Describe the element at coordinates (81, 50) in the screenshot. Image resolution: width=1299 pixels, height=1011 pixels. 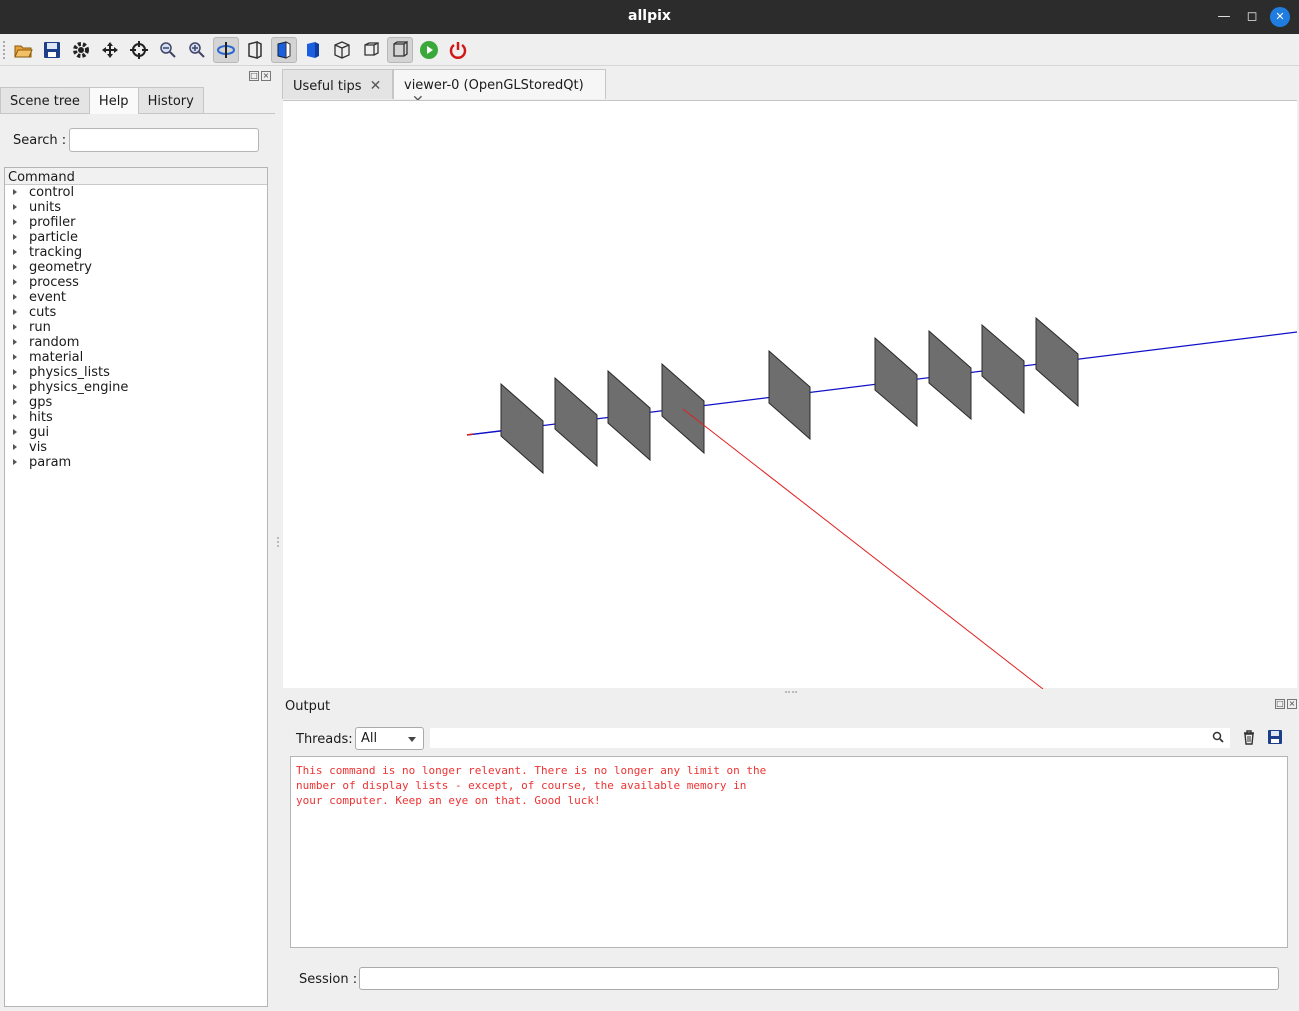
I see `settings-icon` at that location.